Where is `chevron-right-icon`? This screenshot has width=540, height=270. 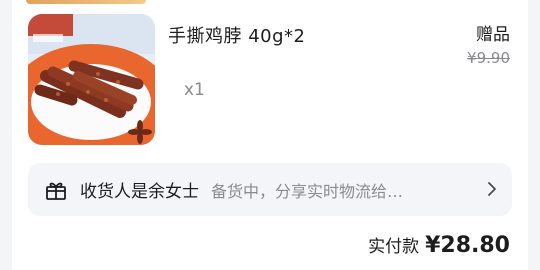 chevron-right-icon is located at coordinates (492, 189).